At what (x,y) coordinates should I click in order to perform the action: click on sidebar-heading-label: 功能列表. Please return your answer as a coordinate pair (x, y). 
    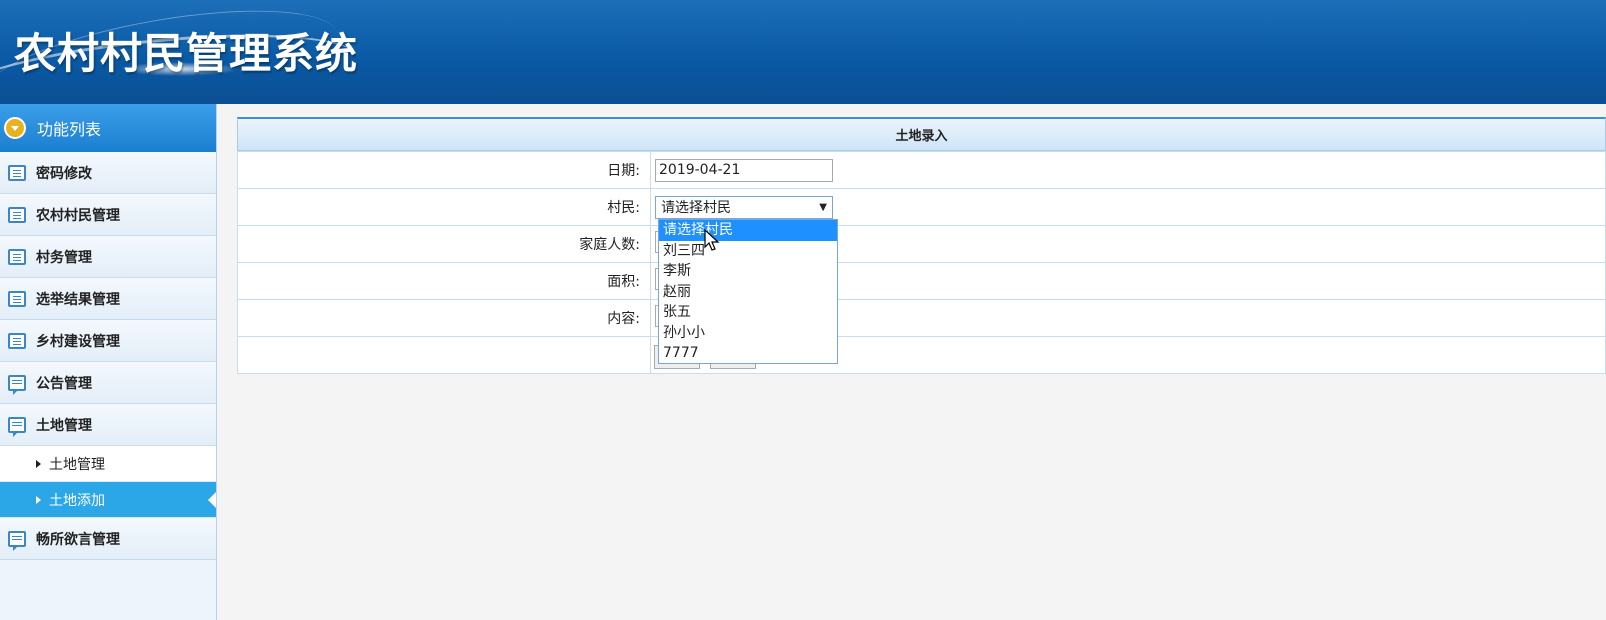
    Looking at the image, I should click on (69, 129).